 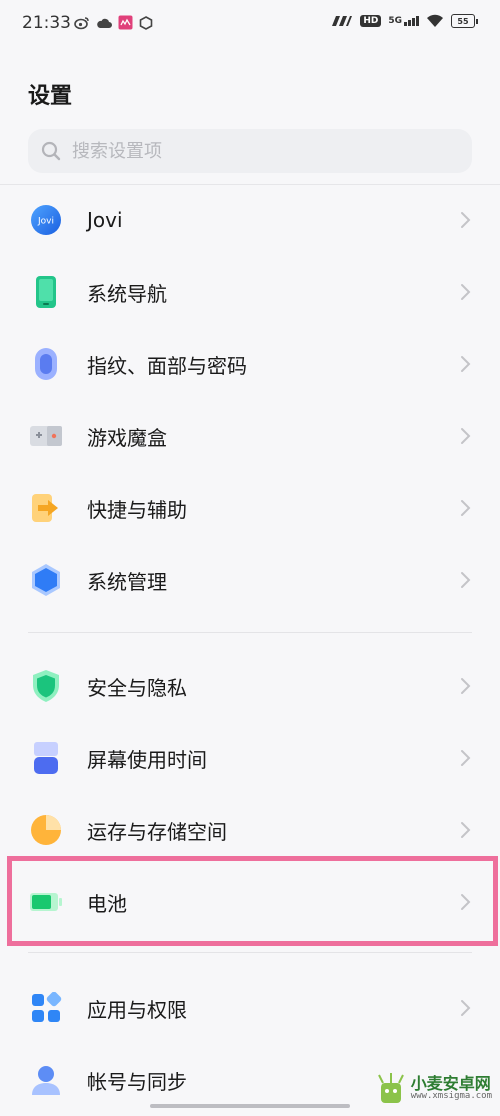 What do you see at coordinates (147, 759) in the screenshot?
I see `settings-item-label: 屏幕使用时间` at bounding box center [147, 759].